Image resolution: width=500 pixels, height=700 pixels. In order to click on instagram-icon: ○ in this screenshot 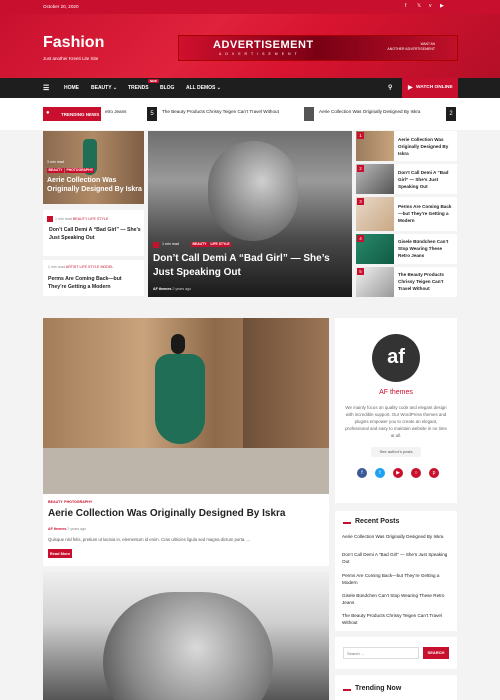, I will do `click(416, 473)`.